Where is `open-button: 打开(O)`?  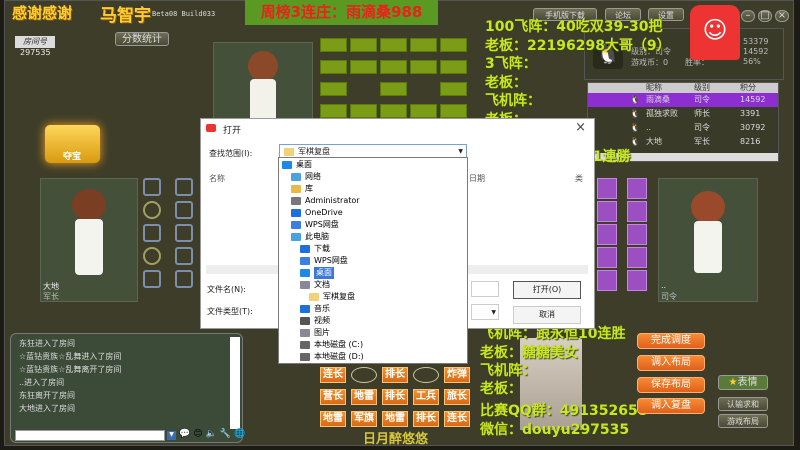
open-button: 打开(O) is located at coordinates (547, 290).